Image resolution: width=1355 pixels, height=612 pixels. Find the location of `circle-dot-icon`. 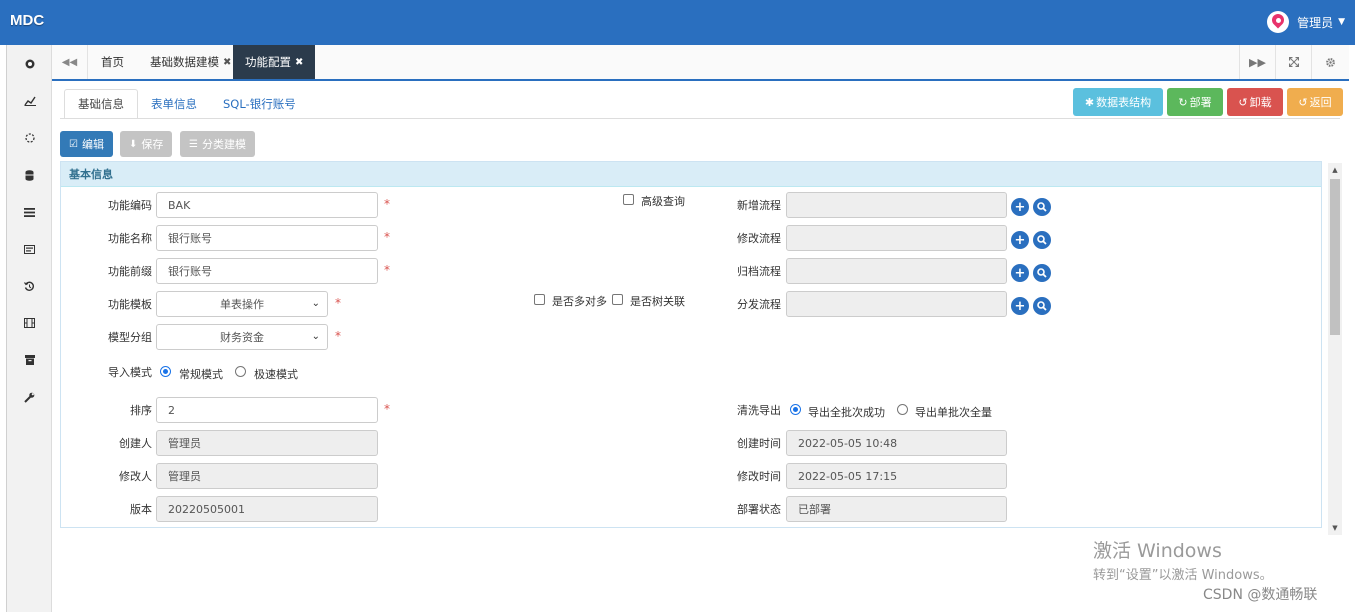

circle-dot-icon is located at coordinates (29, 64).